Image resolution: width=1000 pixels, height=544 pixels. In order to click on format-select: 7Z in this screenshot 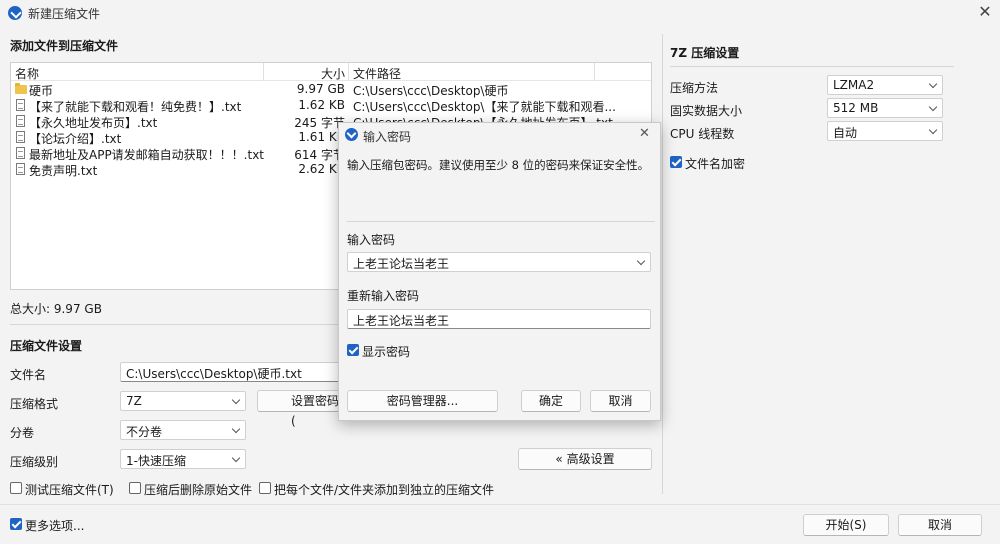, I will do `click(183, 401)`.